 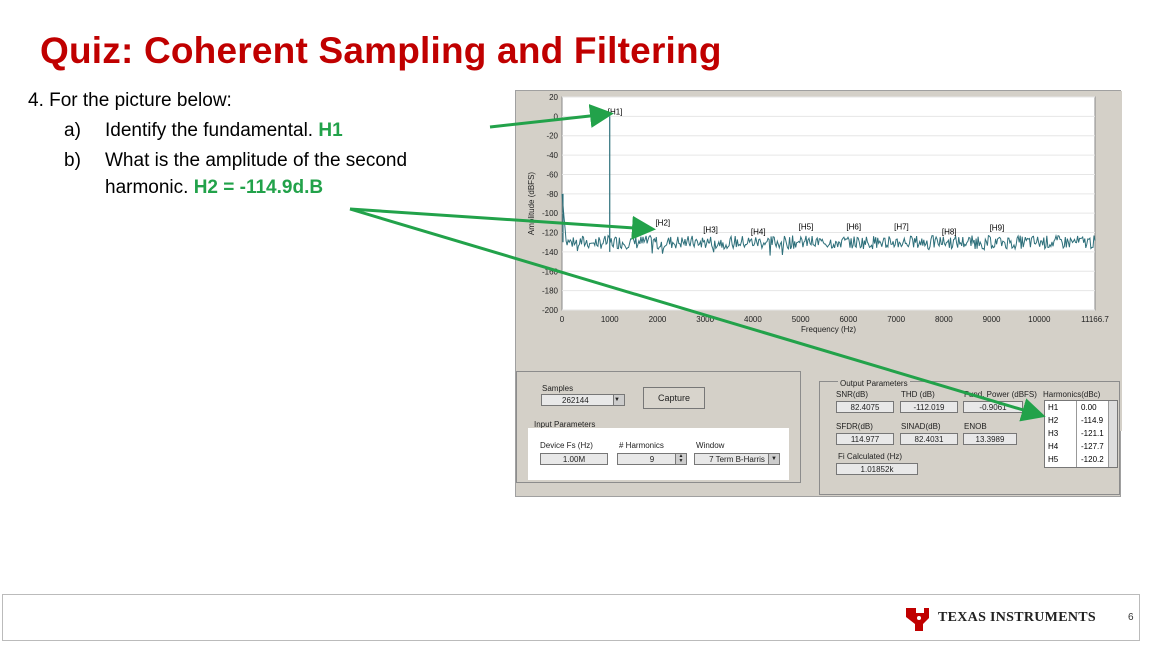 What do you see at coordinates (853, 227) in the screenshot?
I see `harmonic-marker-label: [H6]` at bounding box center [853, 227].